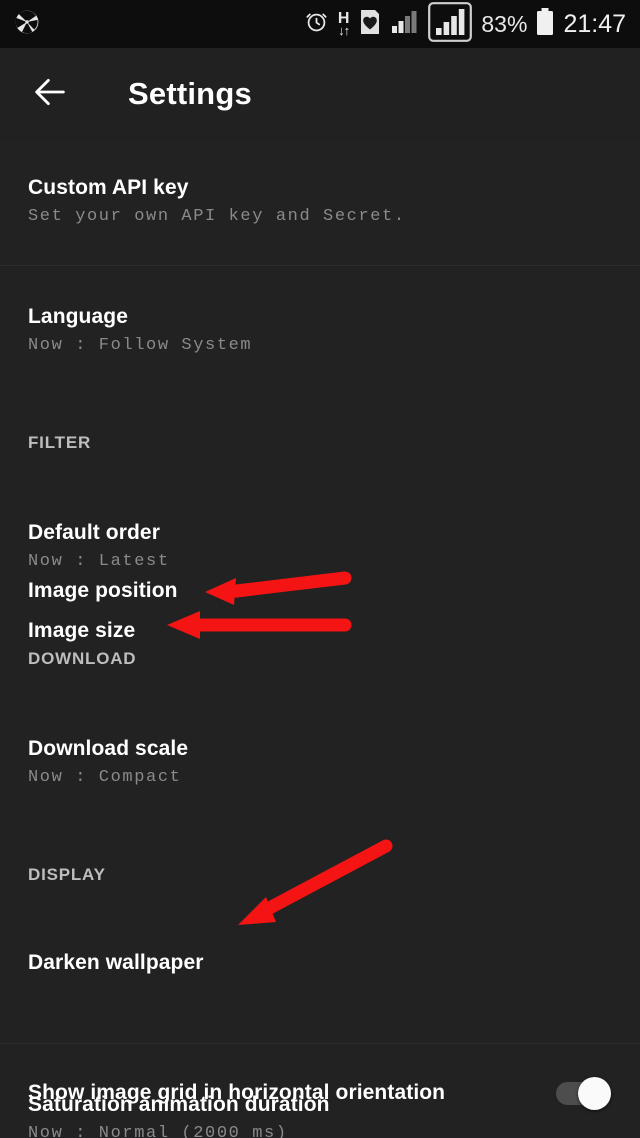  What do you see at coordinates (78, 316) in the screenshot?
I see `setting-title: Language` at bounding box center [78, 316].